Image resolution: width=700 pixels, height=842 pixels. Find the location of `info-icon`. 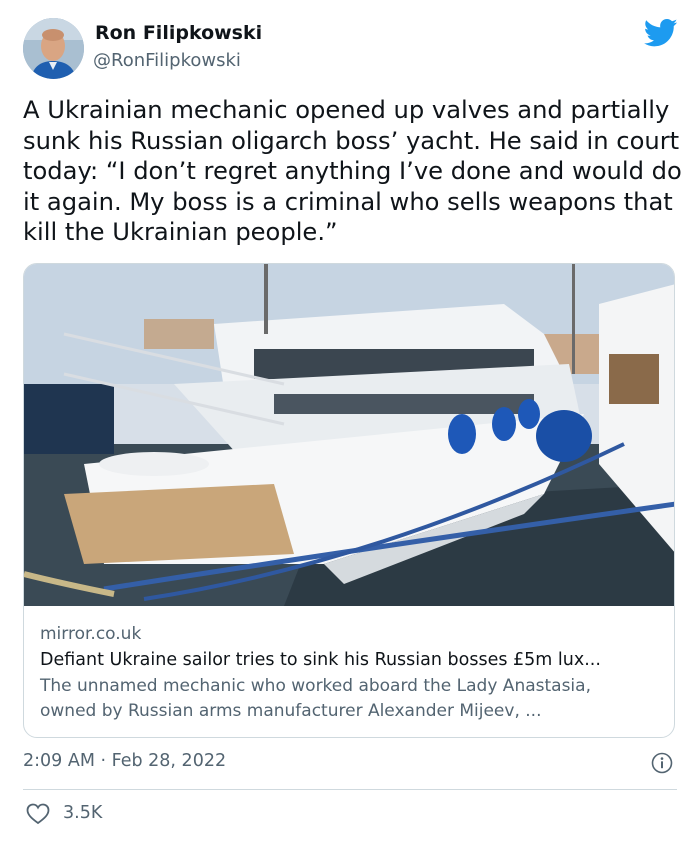

info-icon is located at coordinates (662, 763).